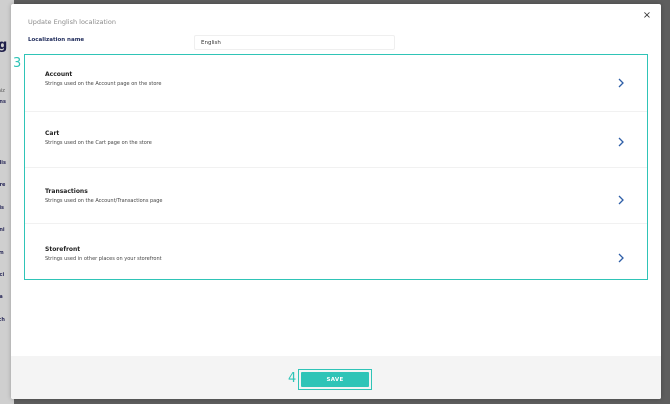  What do you see at coordinates (72, 22) in the screenshot?
I see `modal-title: Update English localization` at bounding box center [72, 22].